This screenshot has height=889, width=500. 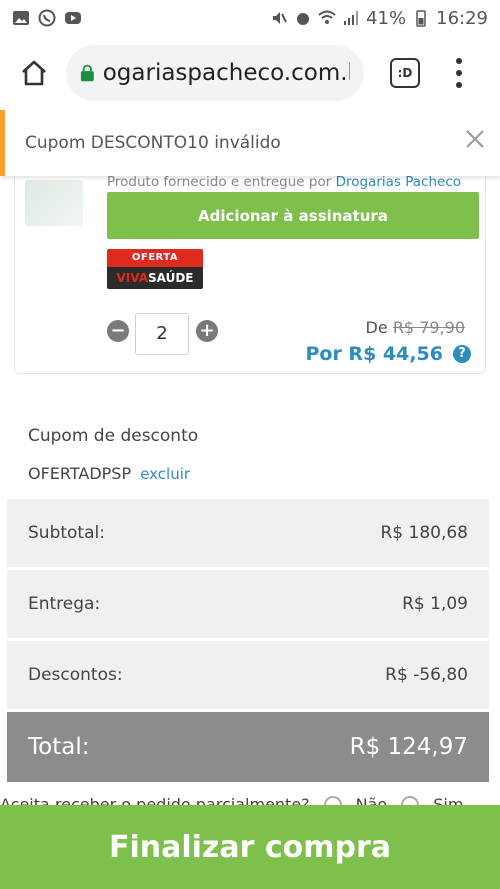 What do you see at coordinates (118, 331) in the screenshot?
I see `quantity-decrease-button: −` at bounding box center [118, 331].